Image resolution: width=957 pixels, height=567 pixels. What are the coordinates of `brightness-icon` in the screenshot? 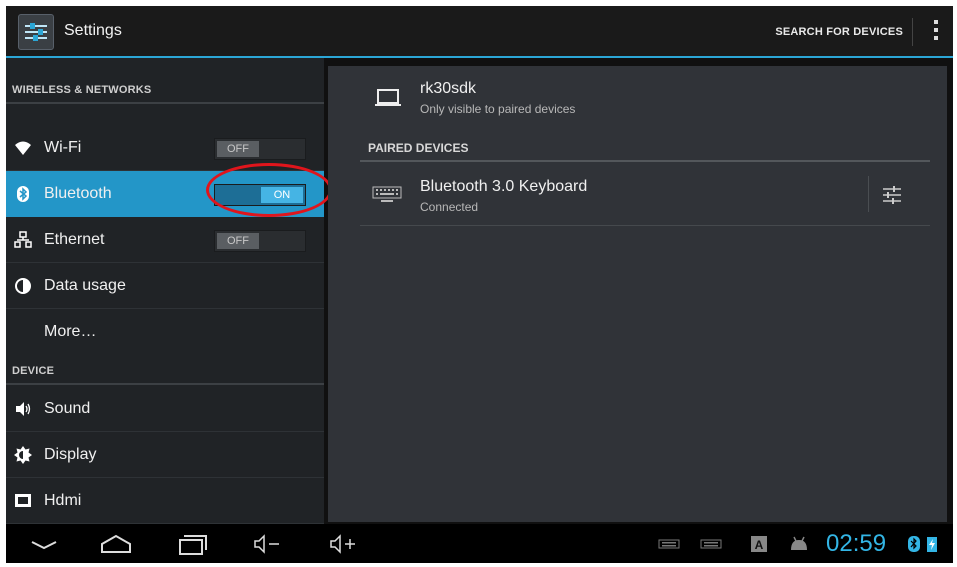 It's located at (23, 455).